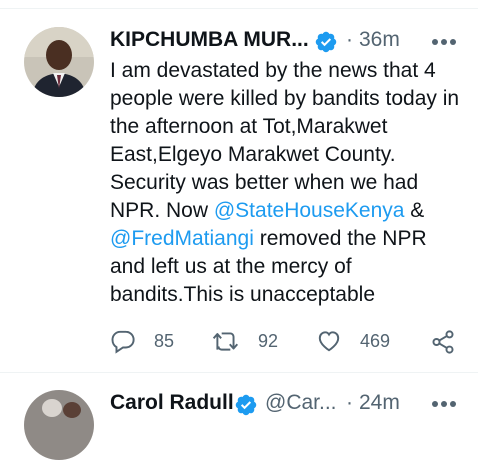  What do you see at coordinates (379, 403) in the screenshot?
I see `timestamp: 24m` at bounding box center [379, 403].